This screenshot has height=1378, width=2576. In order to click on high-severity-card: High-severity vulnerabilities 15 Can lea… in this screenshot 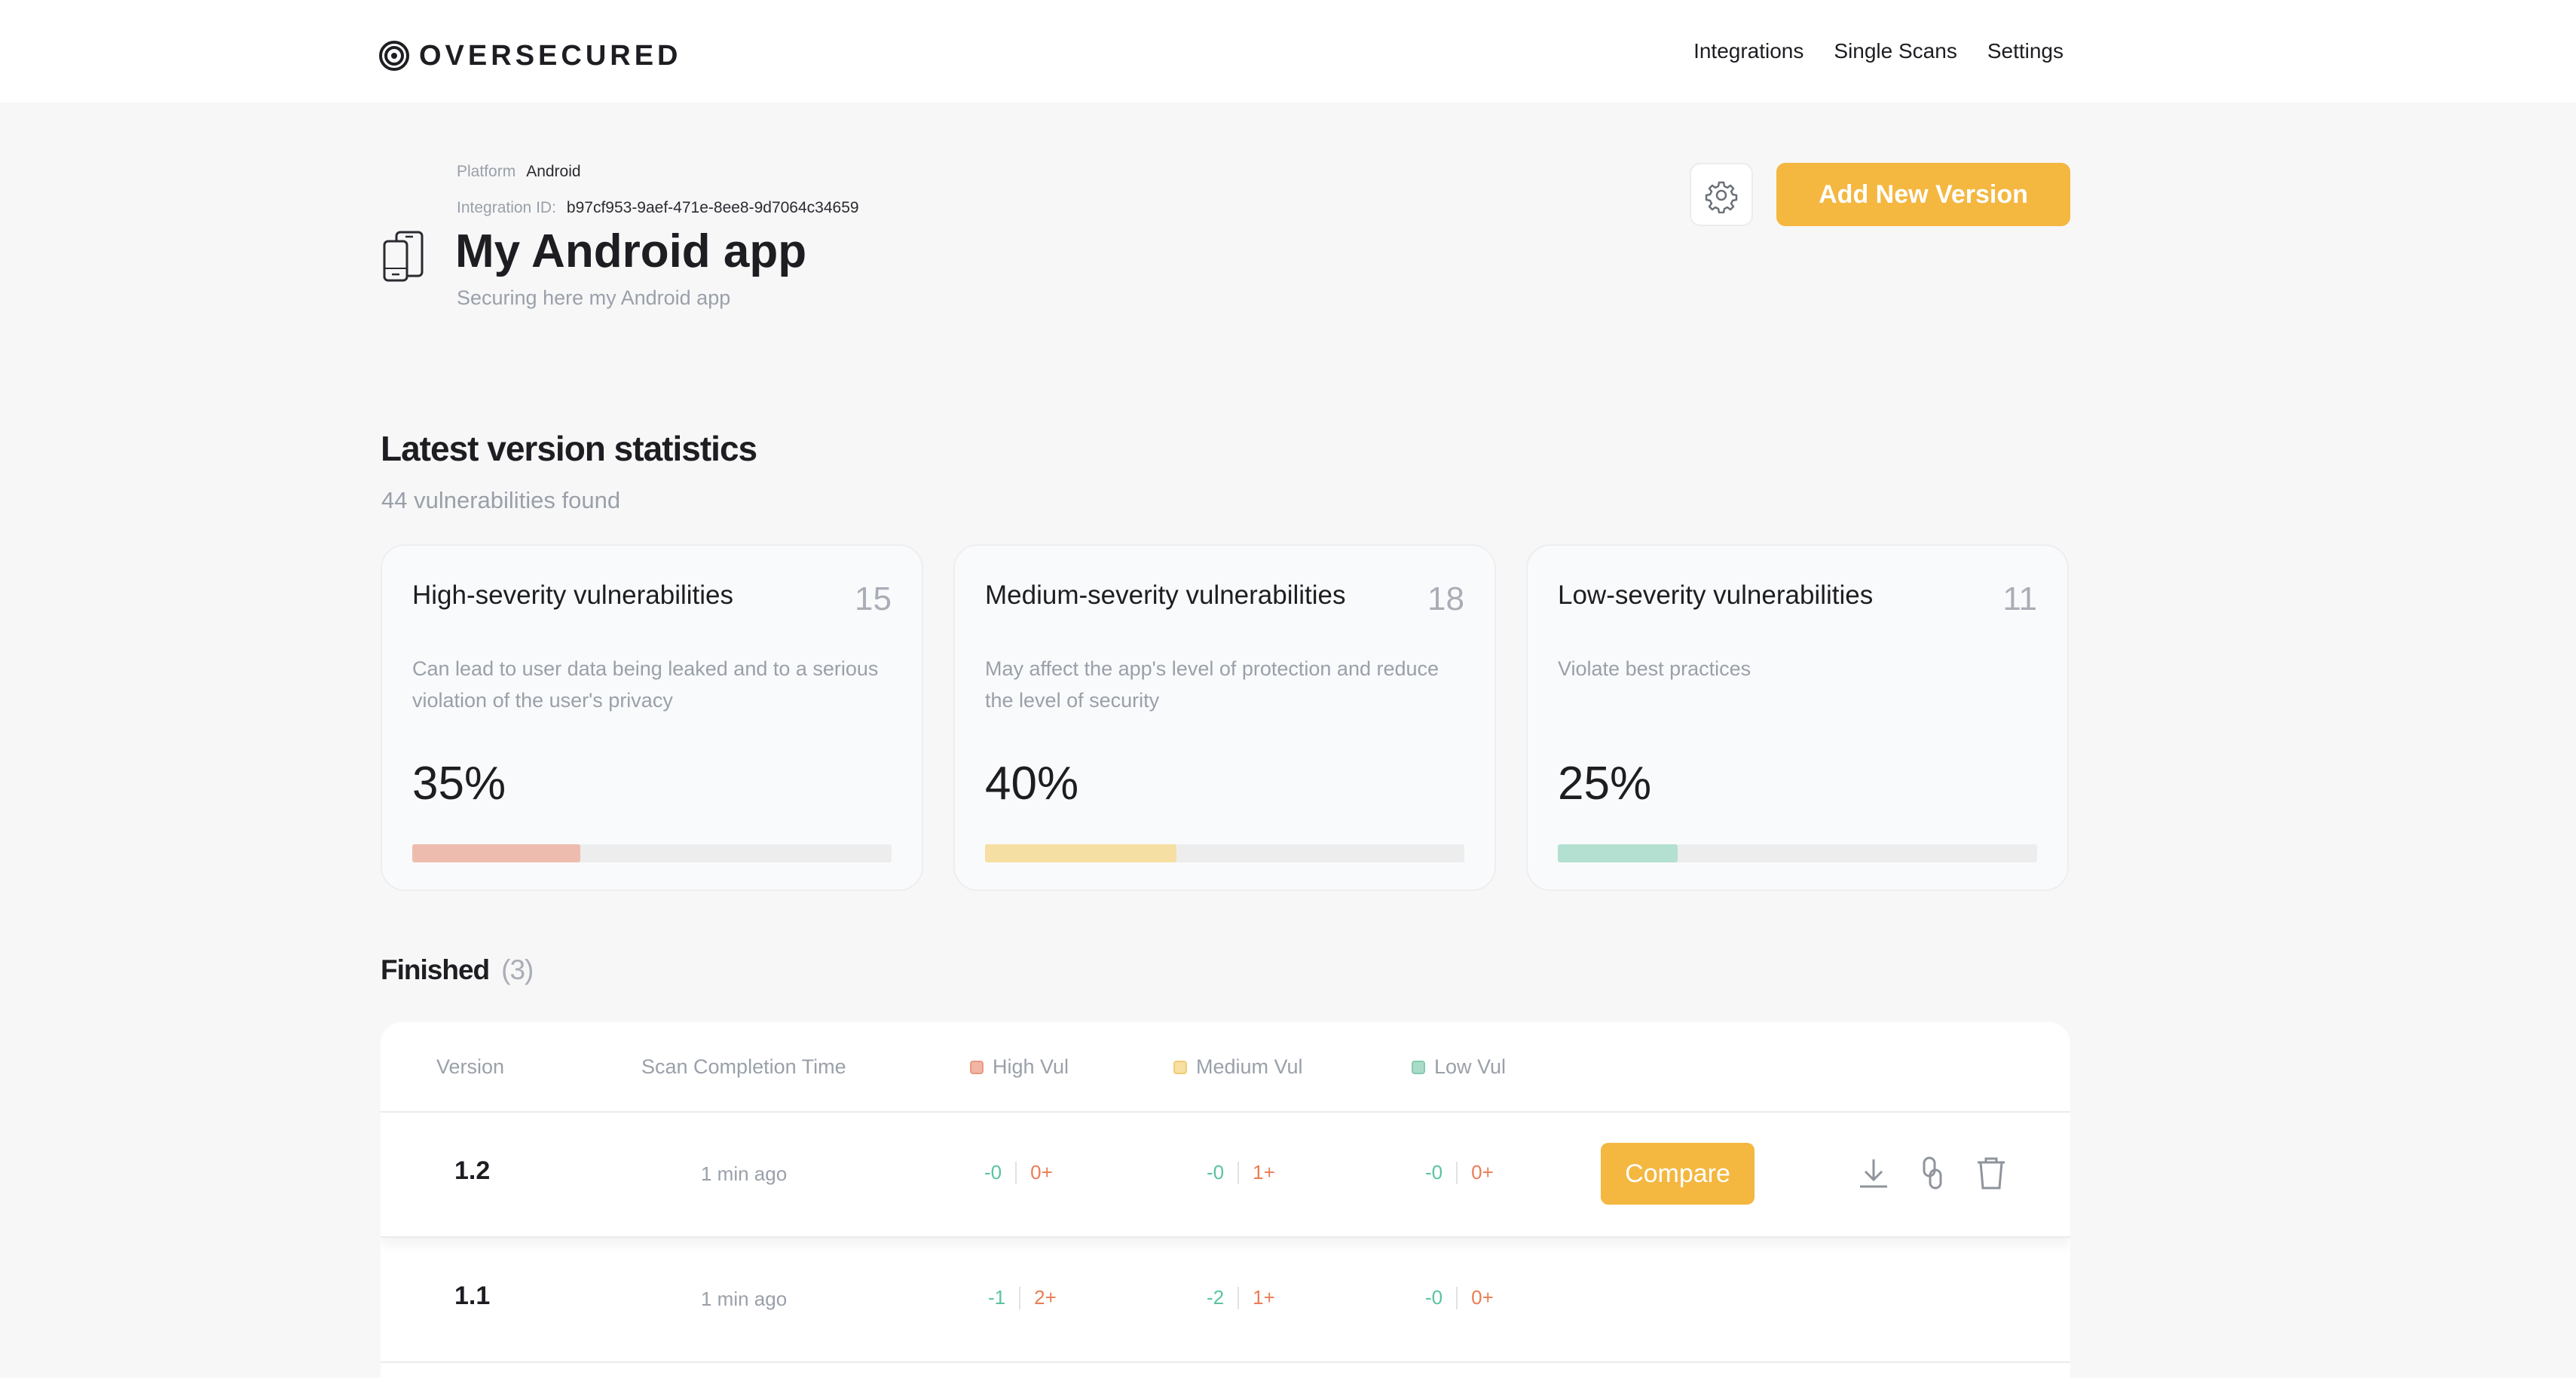, I will do `click(652, 717)`.